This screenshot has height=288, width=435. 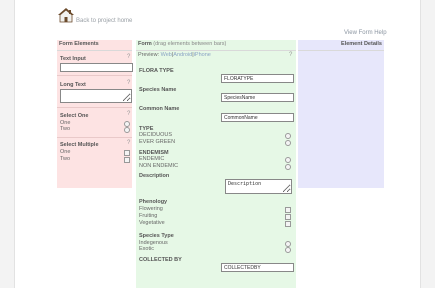 What do you see at coordinates (128, 83) in the screenshot?
I see `long-text-help-icon: ?` at bounding box center [128, 83].